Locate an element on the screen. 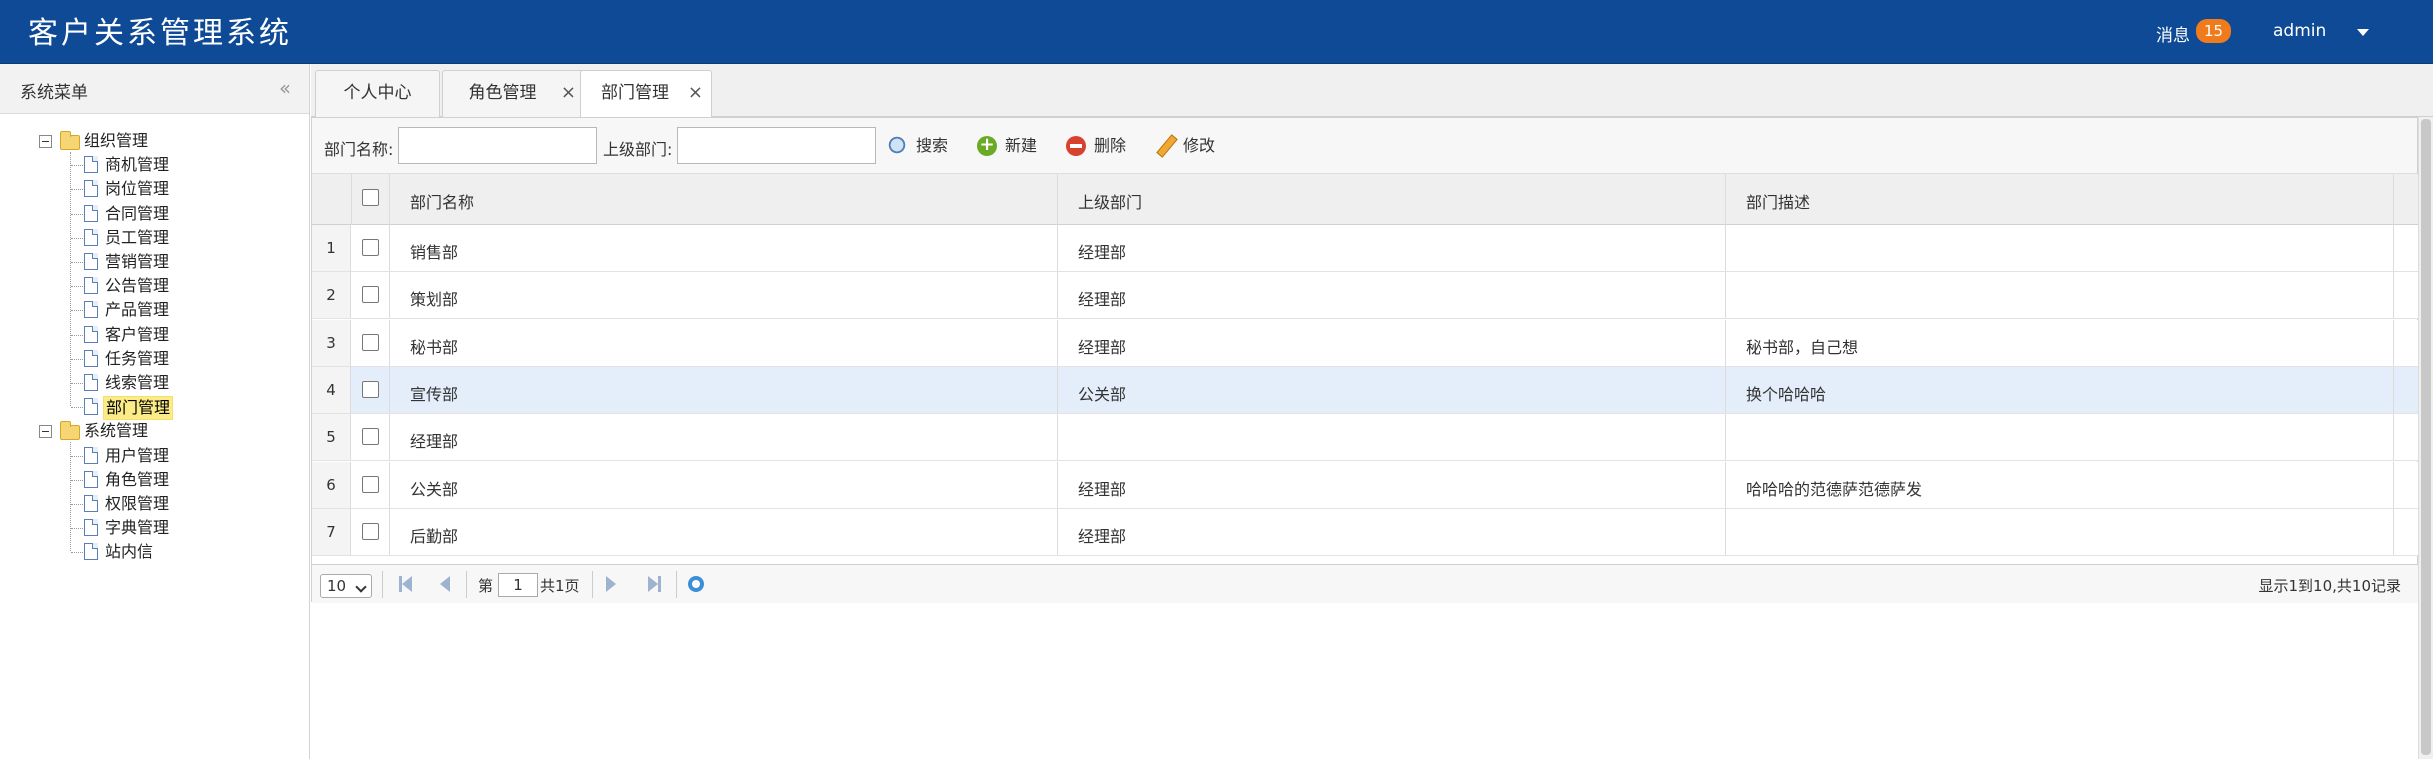 This screenshot has height=759, width=2433. tree-group-label: 系统管理 is located at coordinates (116, 431).